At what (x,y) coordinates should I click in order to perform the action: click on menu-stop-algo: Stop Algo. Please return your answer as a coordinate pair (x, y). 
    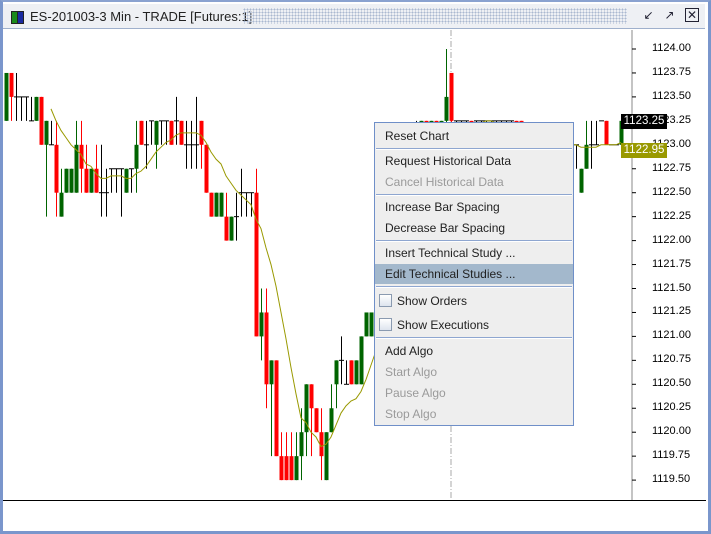
    Looking at the image, I should click on (411, 414).